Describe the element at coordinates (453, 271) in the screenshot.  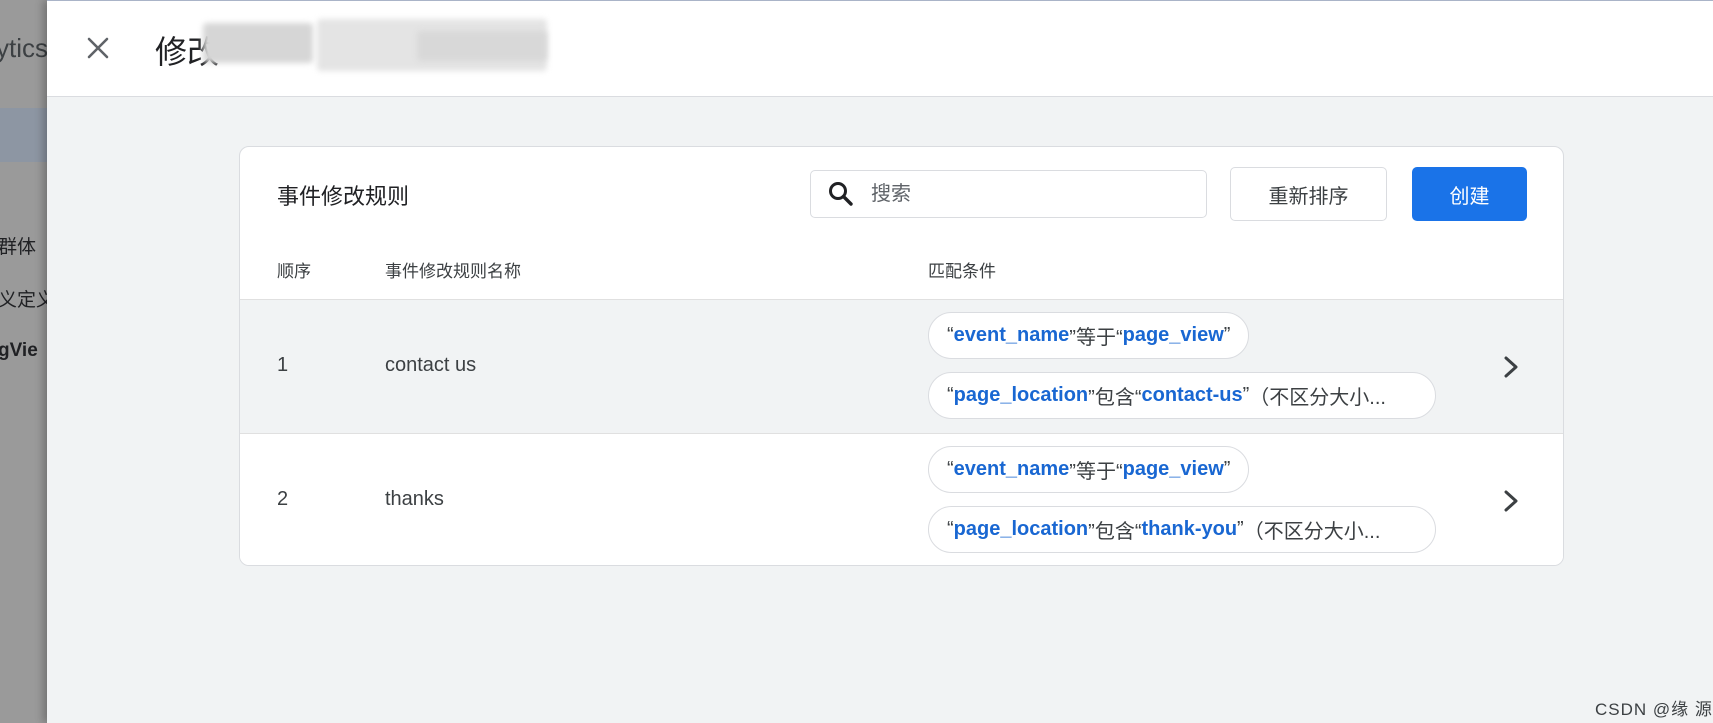
I see `column-header-name: 事件修改规则名称` at that location.